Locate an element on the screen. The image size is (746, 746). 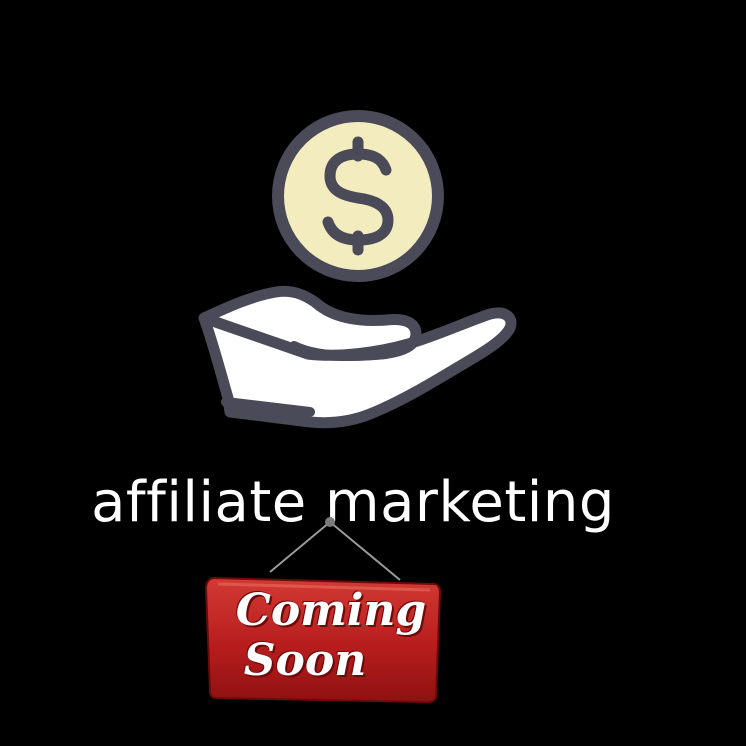
nail-icon is located at coordinates (330, 522).